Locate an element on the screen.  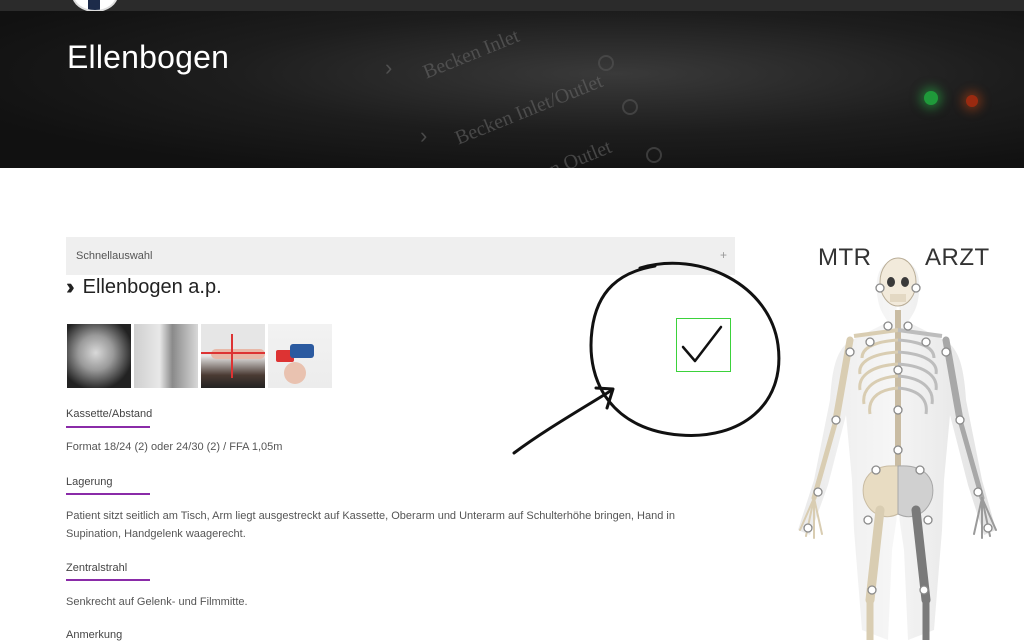
page-title: Ellenbogen is located at coordinates (148, 57).